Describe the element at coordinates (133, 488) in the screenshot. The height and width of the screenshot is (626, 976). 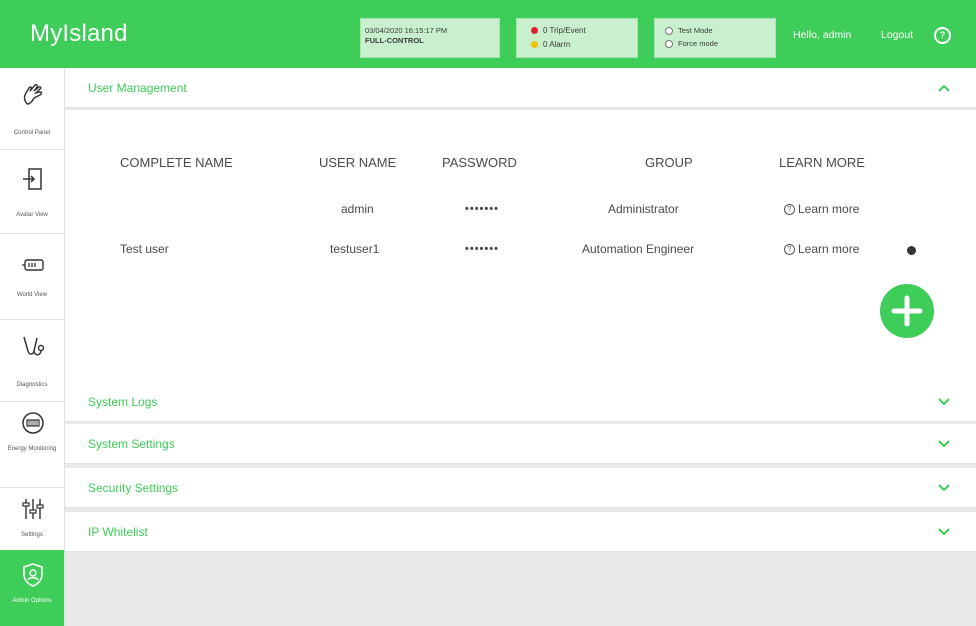
I see `section-title: Security Settings` at that location.